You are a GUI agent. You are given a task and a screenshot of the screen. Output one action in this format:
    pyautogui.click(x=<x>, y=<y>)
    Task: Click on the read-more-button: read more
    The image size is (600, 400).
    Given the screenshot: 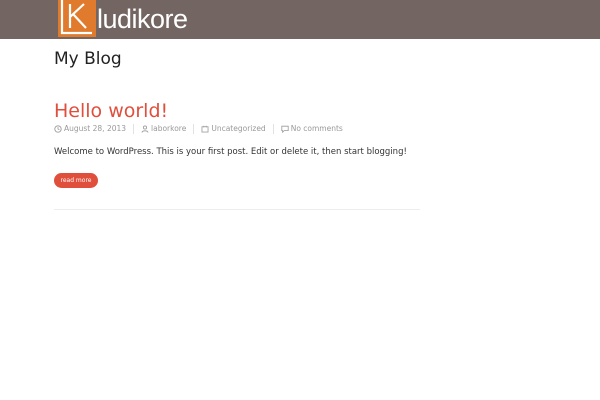 What is the action you would take?
    pyautogui.click(x=76, y=180)
    